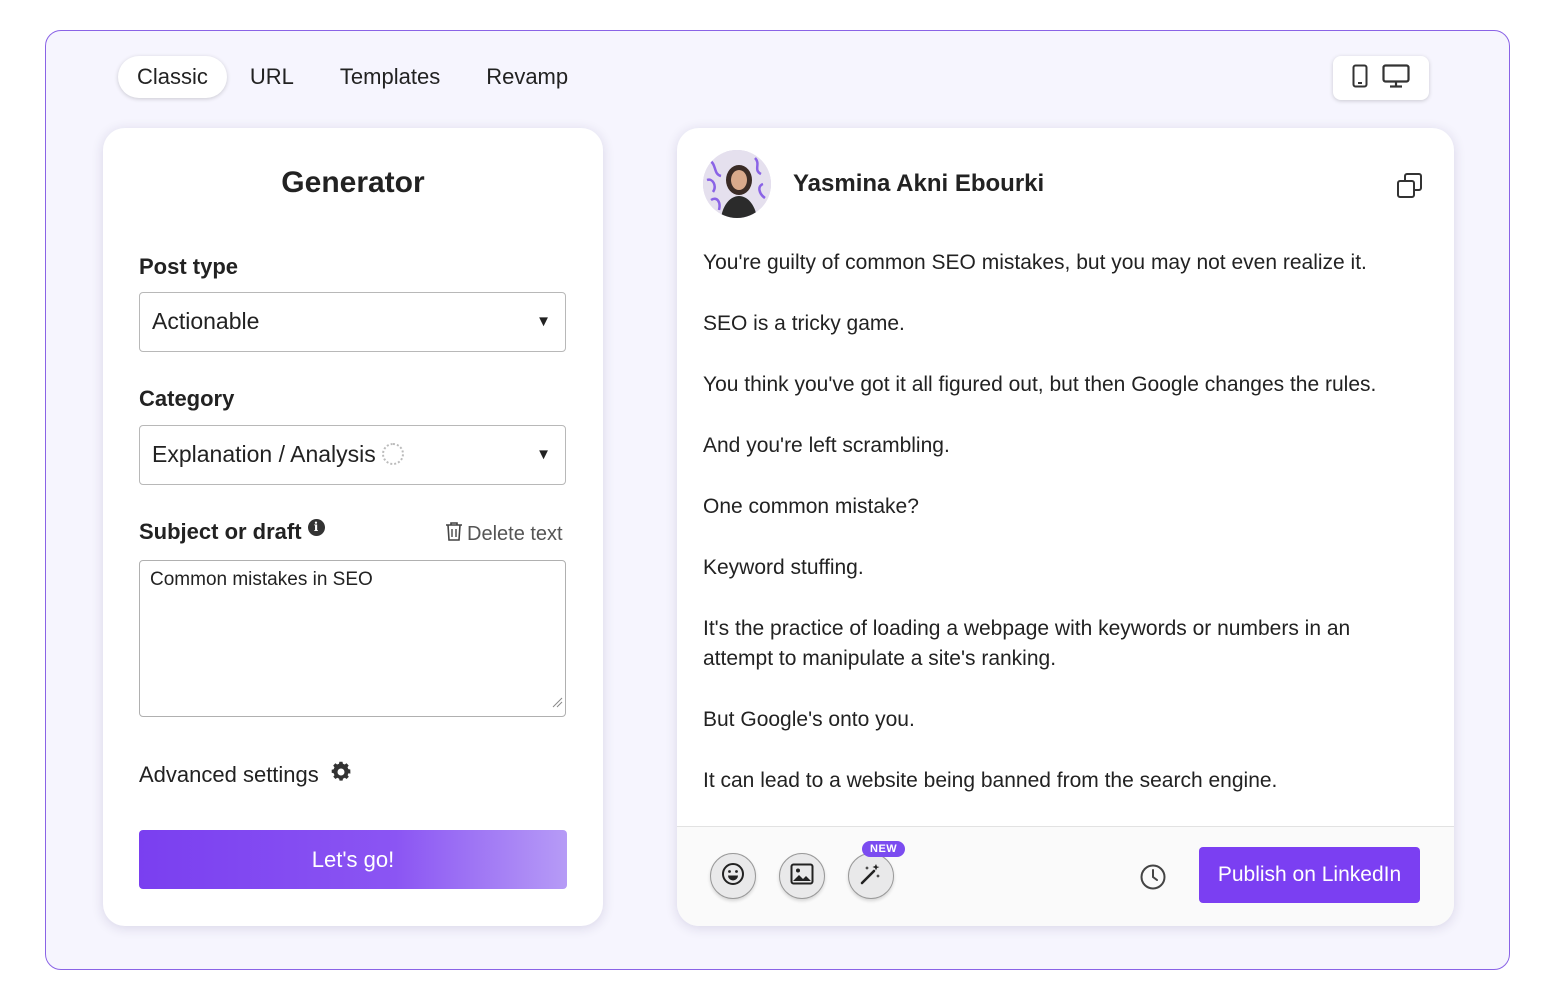 Image resolution: width=1548 pixels, height=1000 pixels. I want to click on post-toolbar: NEW Publish on LinkedIn, so click(1065, 876).